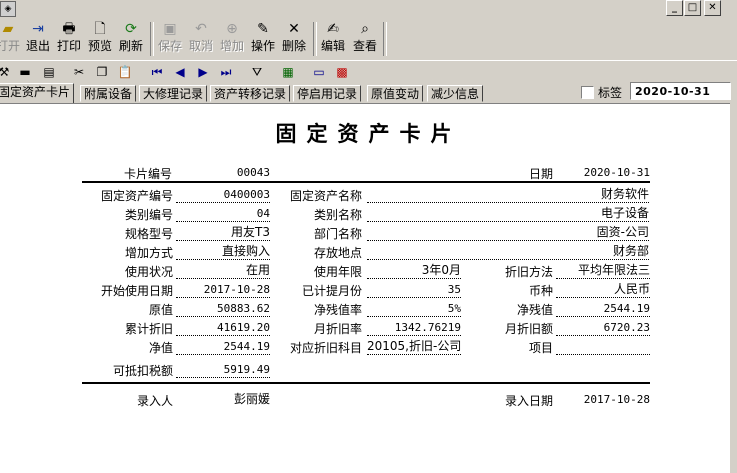  I want to click on net-label: 净值, so click(161, 348).